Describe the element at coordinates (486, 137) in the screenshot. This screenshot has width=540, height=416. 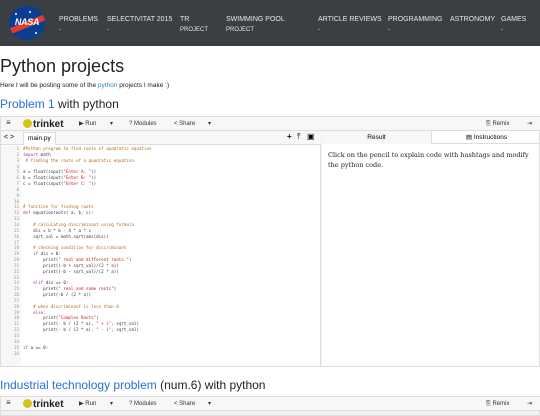
I see `tab-instructions: ▤ Instructions` at that location.